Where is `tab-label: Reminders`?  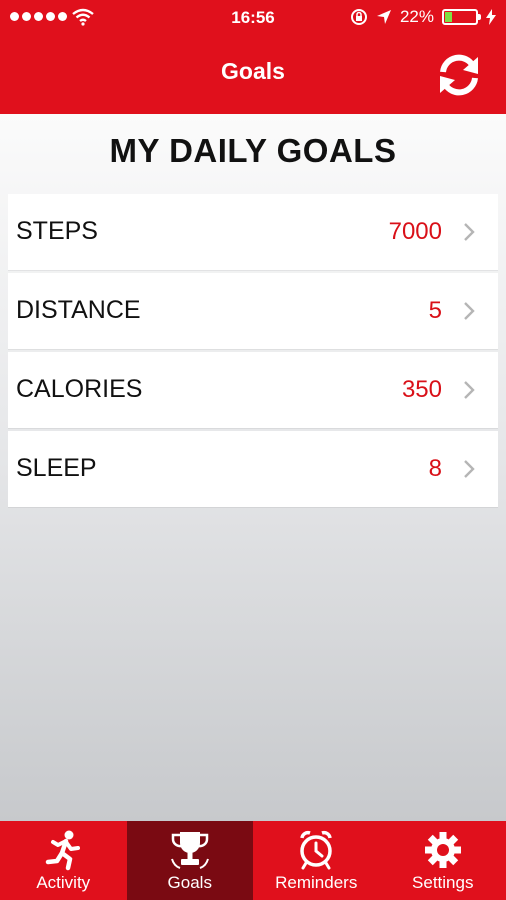 tab-label: Reminders is located at coordinates (316, 882).